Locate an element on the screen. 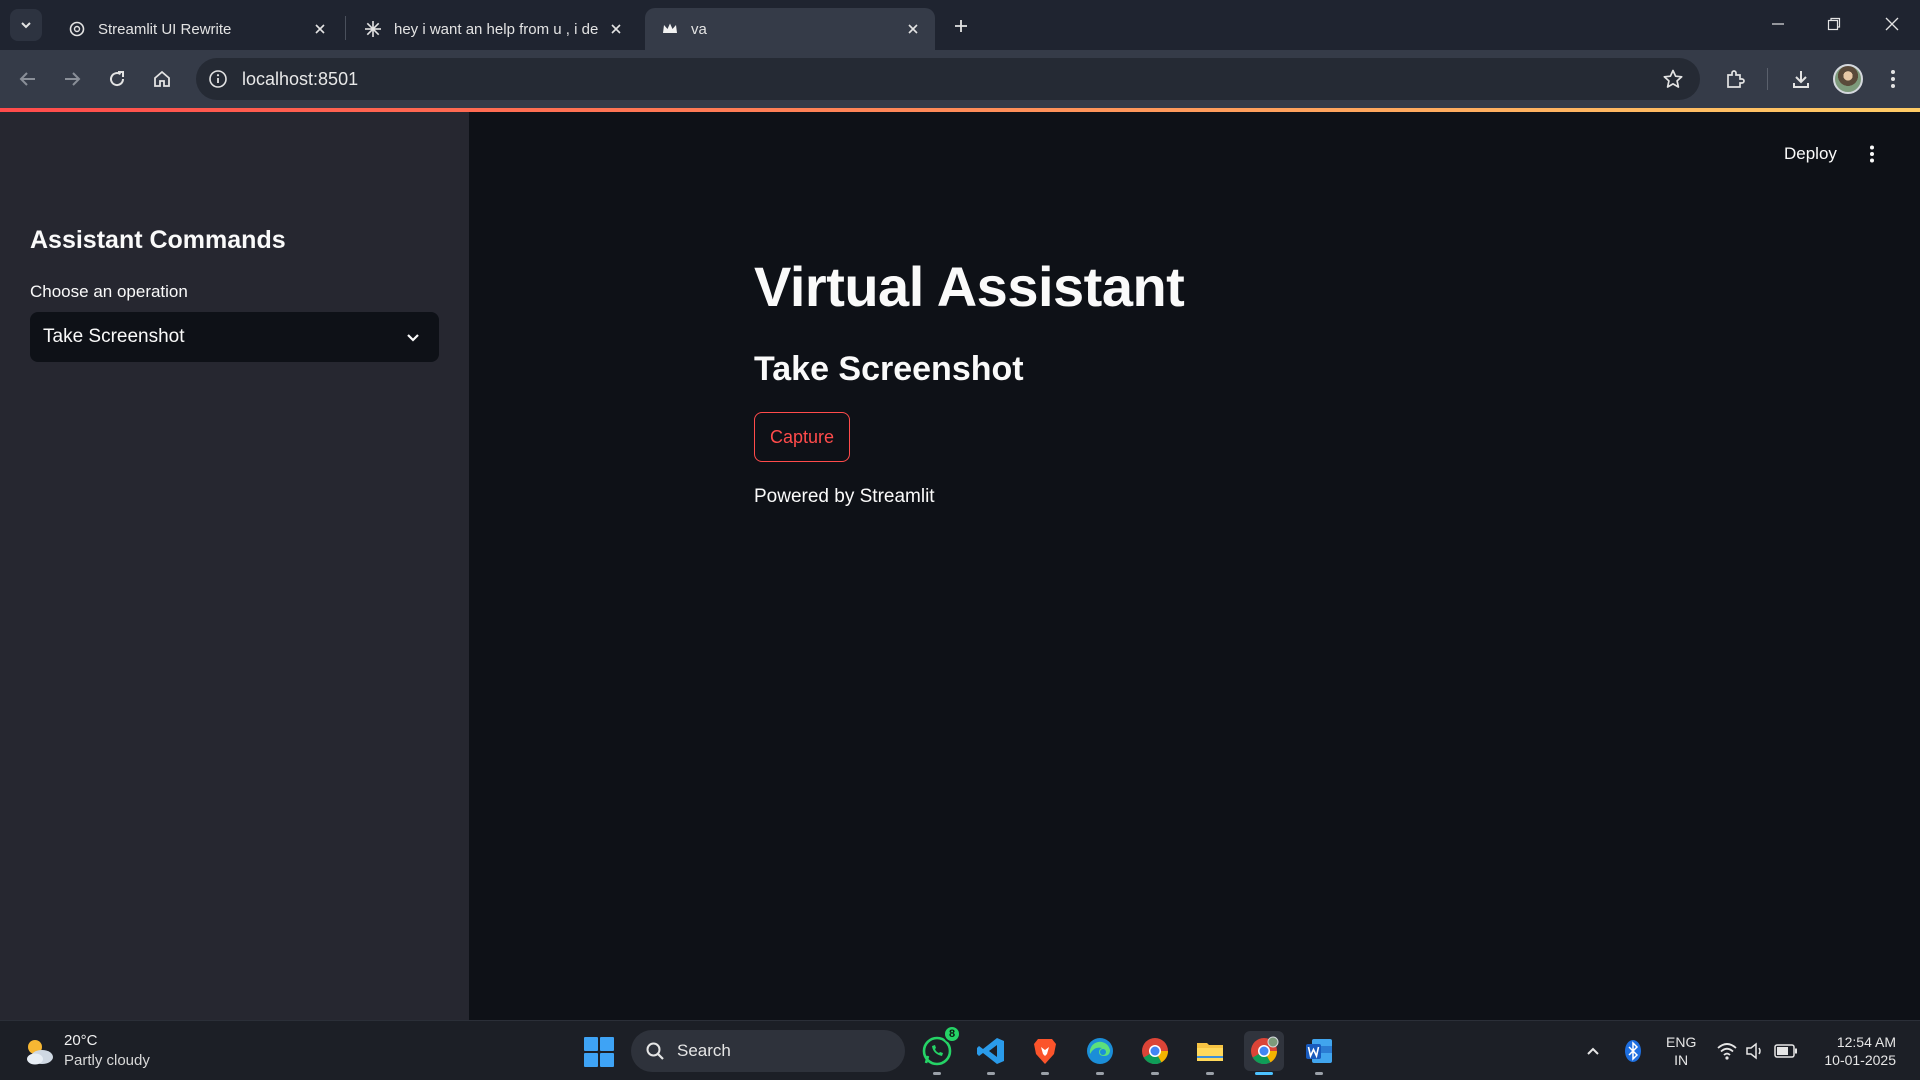 This screenshot has height=1080, width=1920. file-explorer-icon is located at coordinates (1210, 1053).